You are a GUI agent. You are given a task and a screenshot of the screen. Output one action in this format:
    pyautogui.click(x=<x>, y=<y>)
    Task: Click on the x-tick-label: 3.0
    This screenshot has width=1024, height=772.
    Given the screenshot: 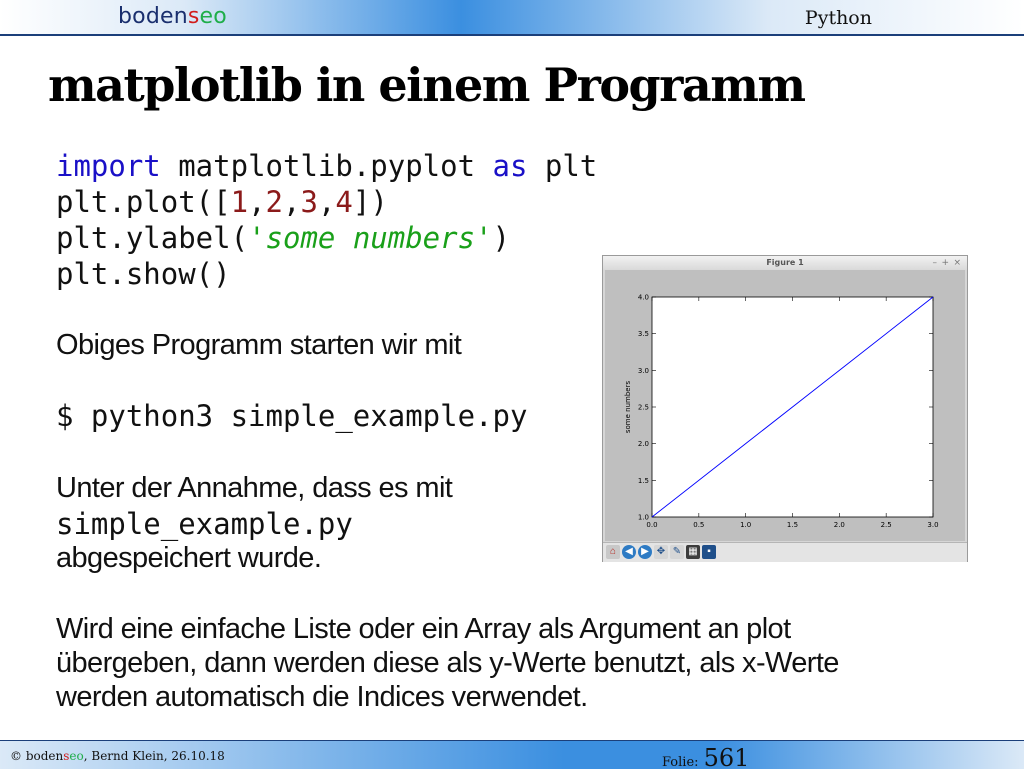 What is the action you would take?
    pyautogui.click(x=932, y=525)
    